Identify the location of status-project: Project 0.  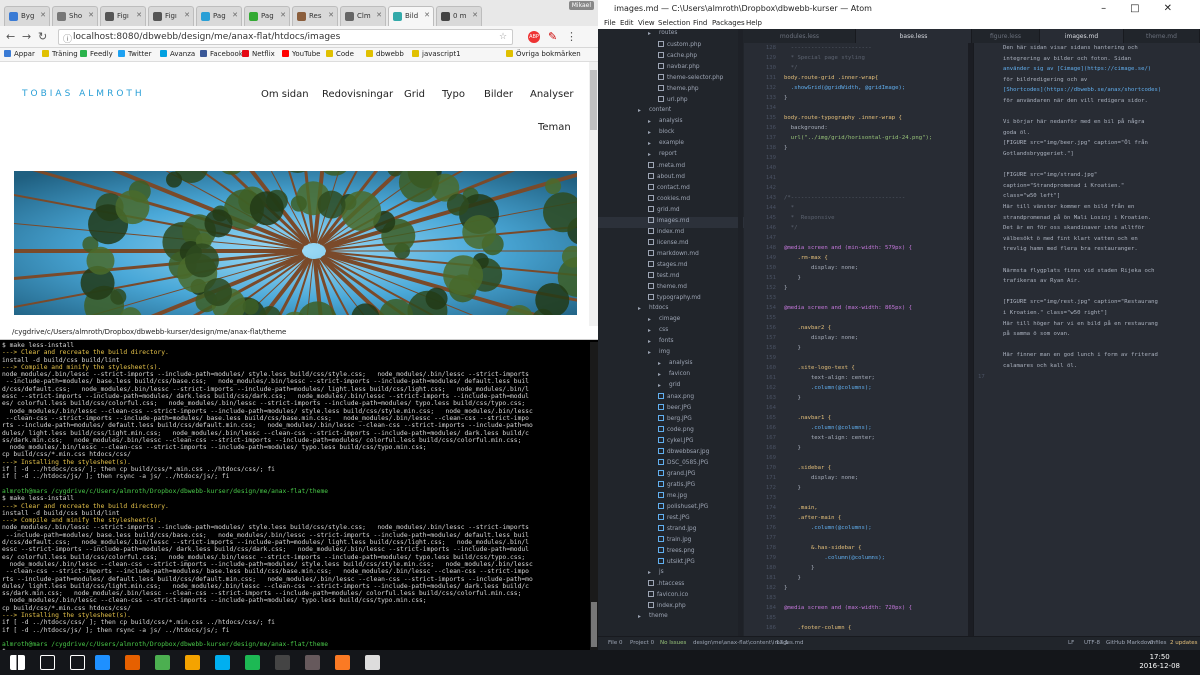
(642, 643).